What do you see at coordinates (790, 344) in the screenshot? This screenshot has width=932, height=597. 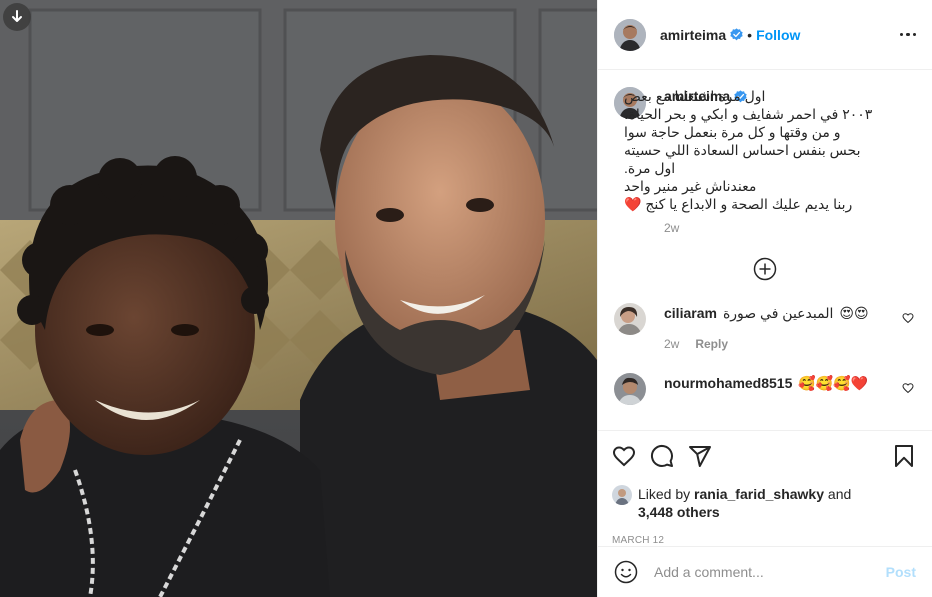 I see `comment-meta: 2w Reply` at bounding box center [790, 344].